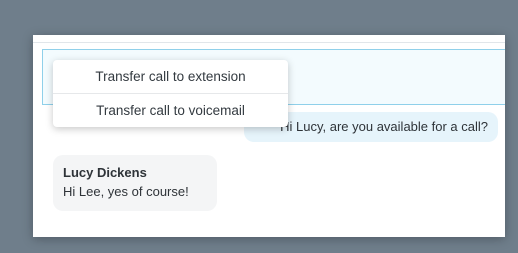  I want to click on outgoing-message-text: Hi Lucy, are you available for a call?, so click(384, 126).